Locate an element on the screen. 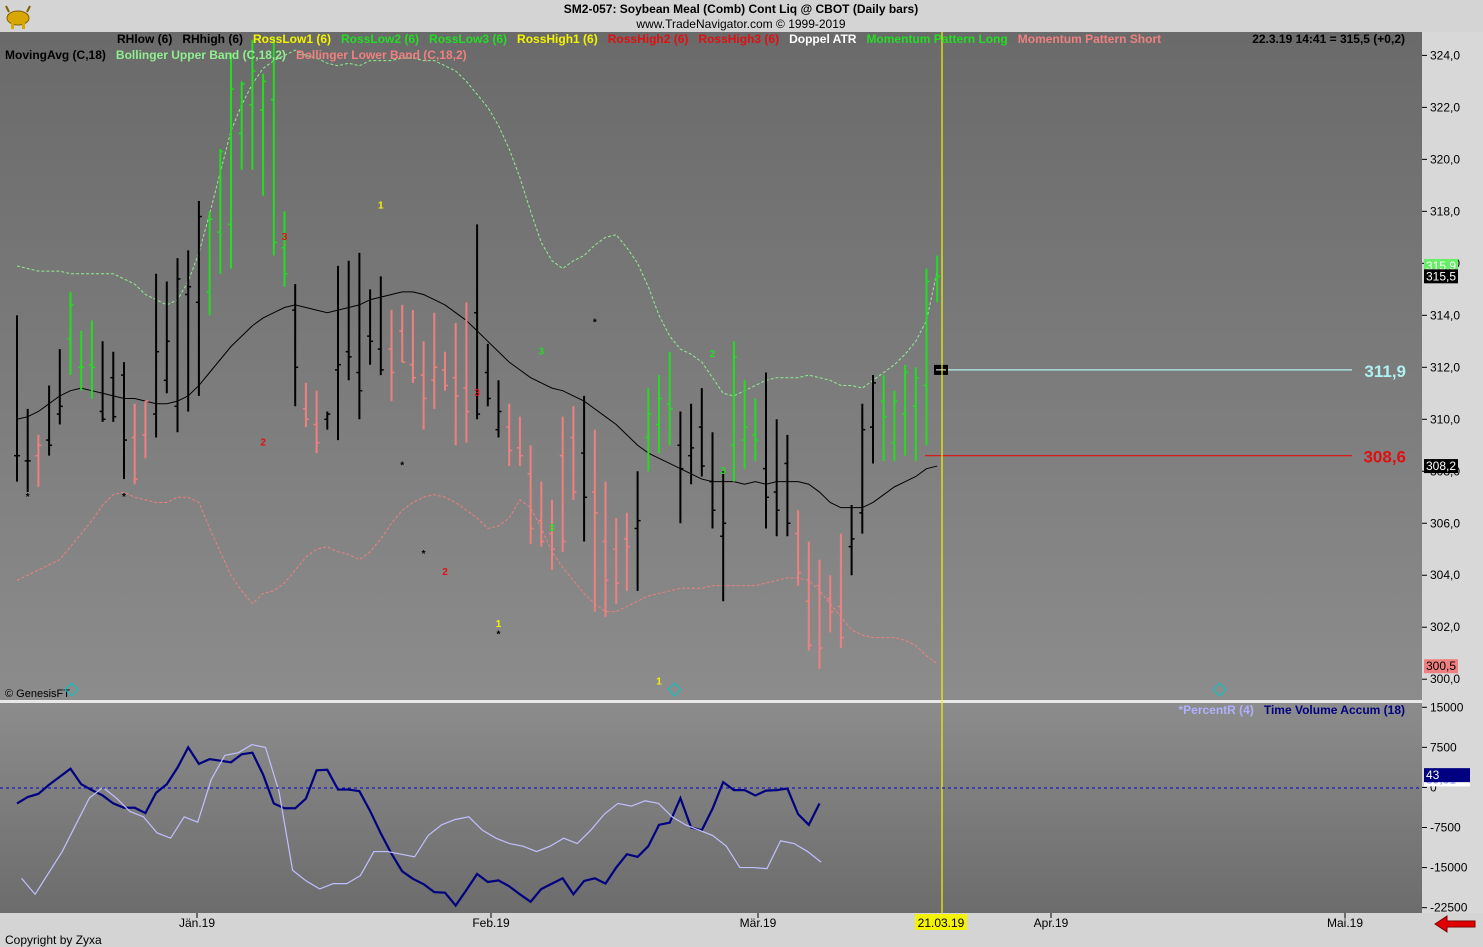  date-marker-label: 21.03.19 is located at coordinates (941, 923).